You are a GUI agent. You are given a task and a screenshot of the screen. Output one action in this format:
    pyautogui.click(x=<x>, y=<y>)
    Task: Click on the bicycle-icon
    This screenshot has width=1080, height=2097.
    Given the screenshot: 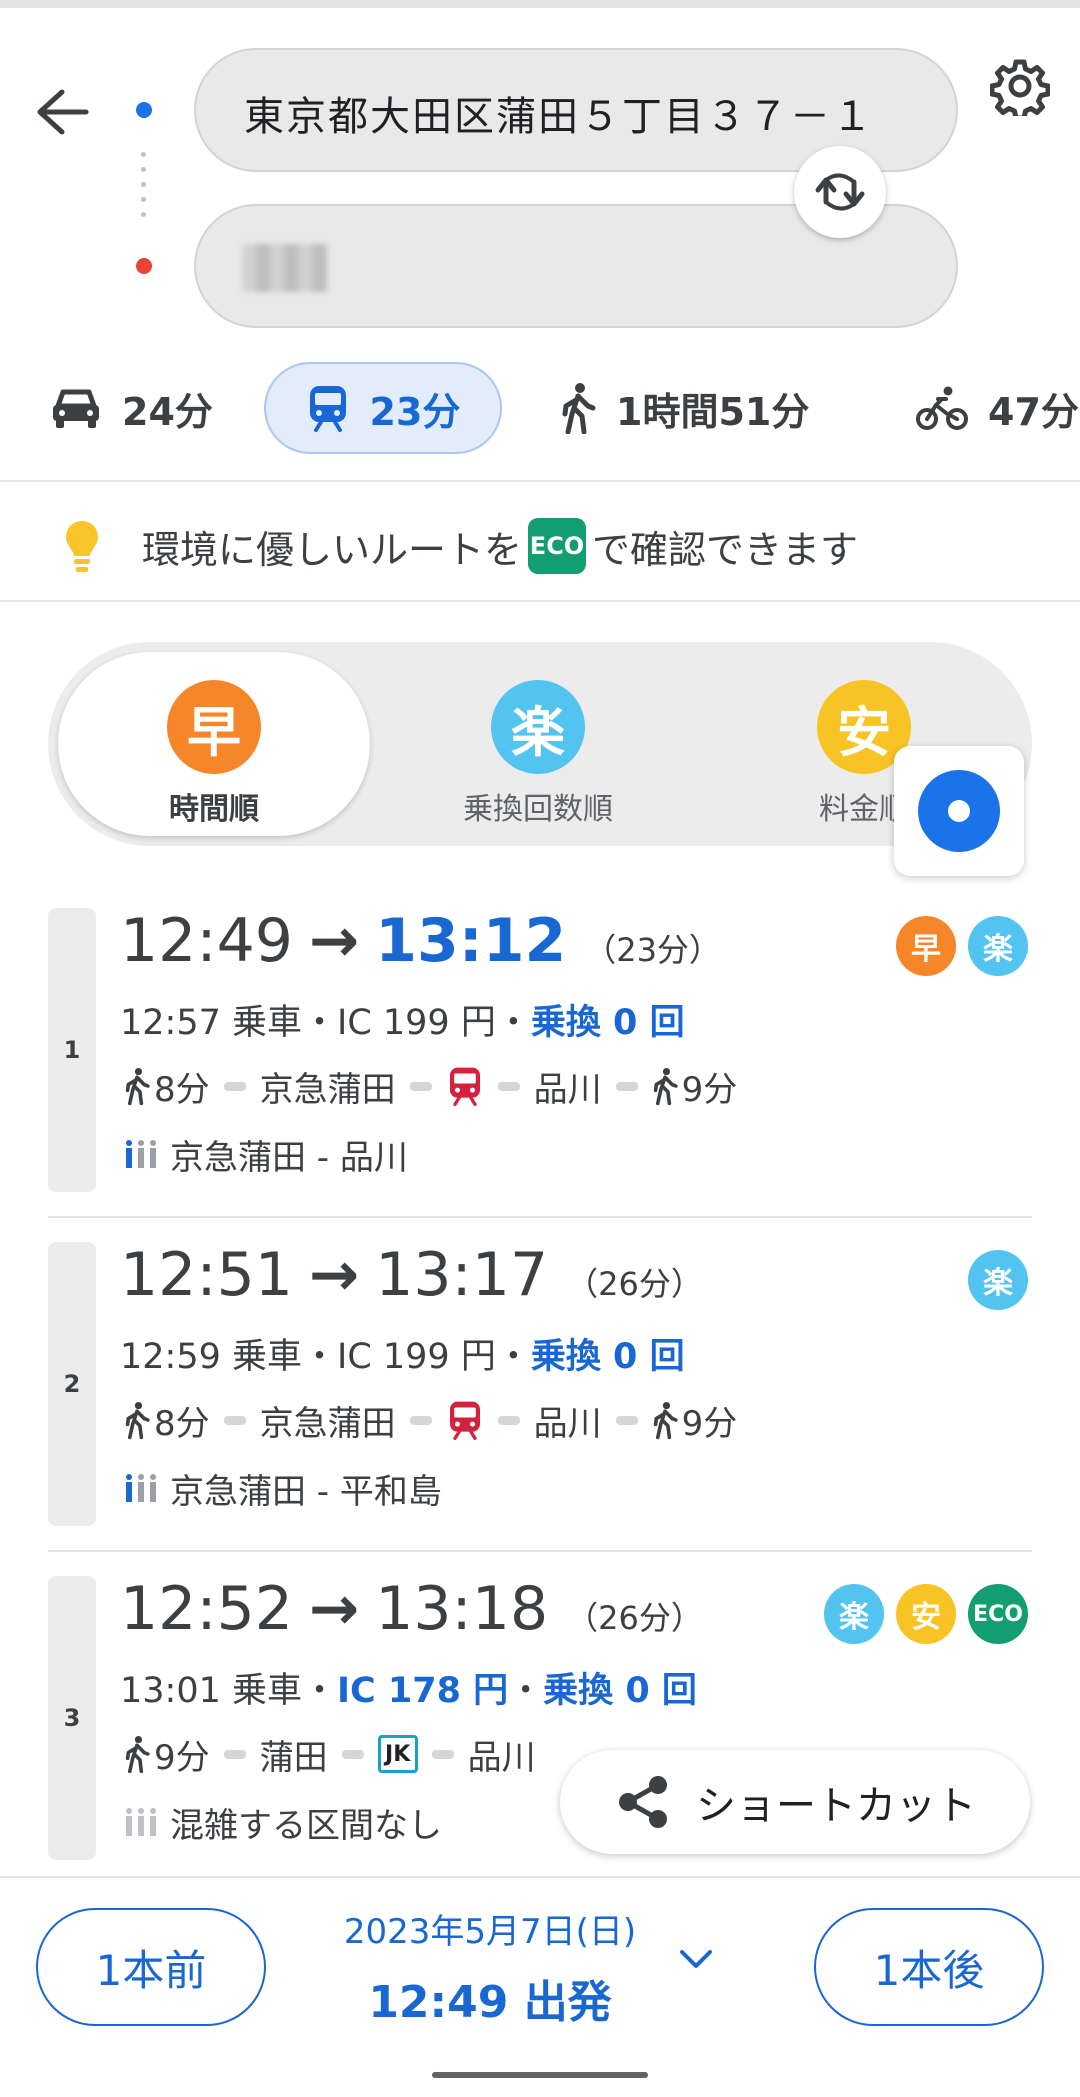 What is the action you would take?
    pyautogui.click(x=942, y=408)
    